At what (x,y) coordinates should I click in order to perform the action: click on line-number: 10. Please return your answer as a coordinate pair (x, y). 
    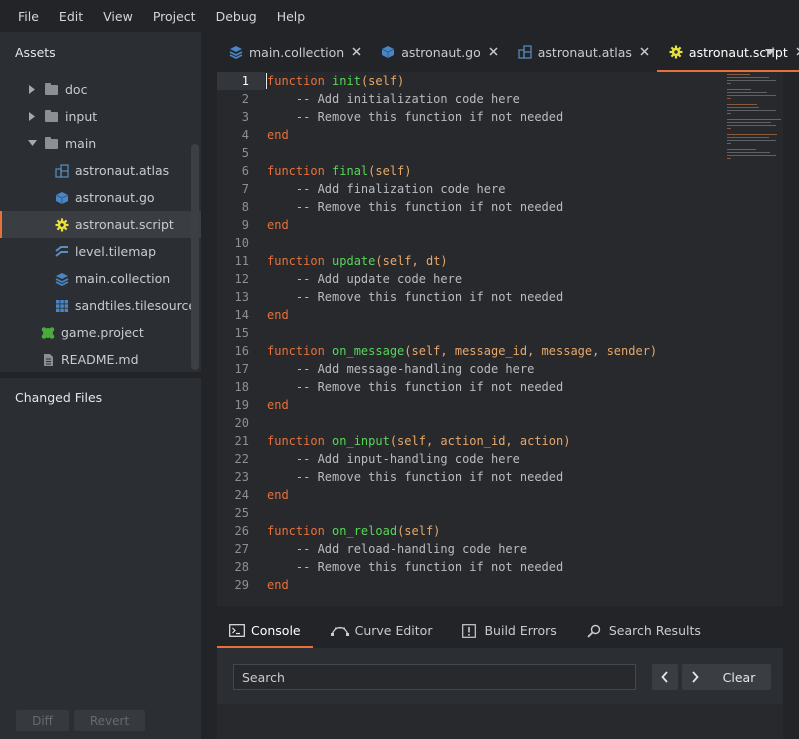
    Looking at the image, I should click on (241, 243).